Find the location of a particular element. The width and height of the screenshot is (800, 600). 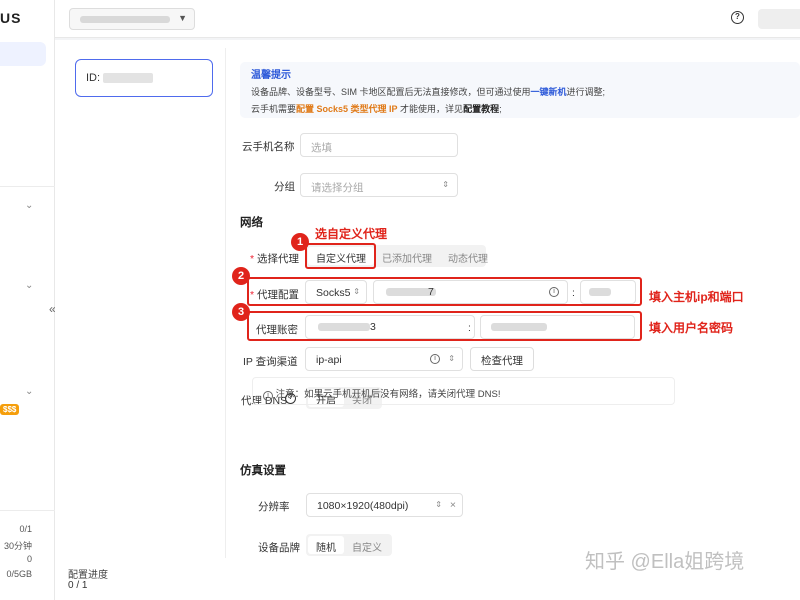

clear-icon: × is located at coordinates (453, 505).